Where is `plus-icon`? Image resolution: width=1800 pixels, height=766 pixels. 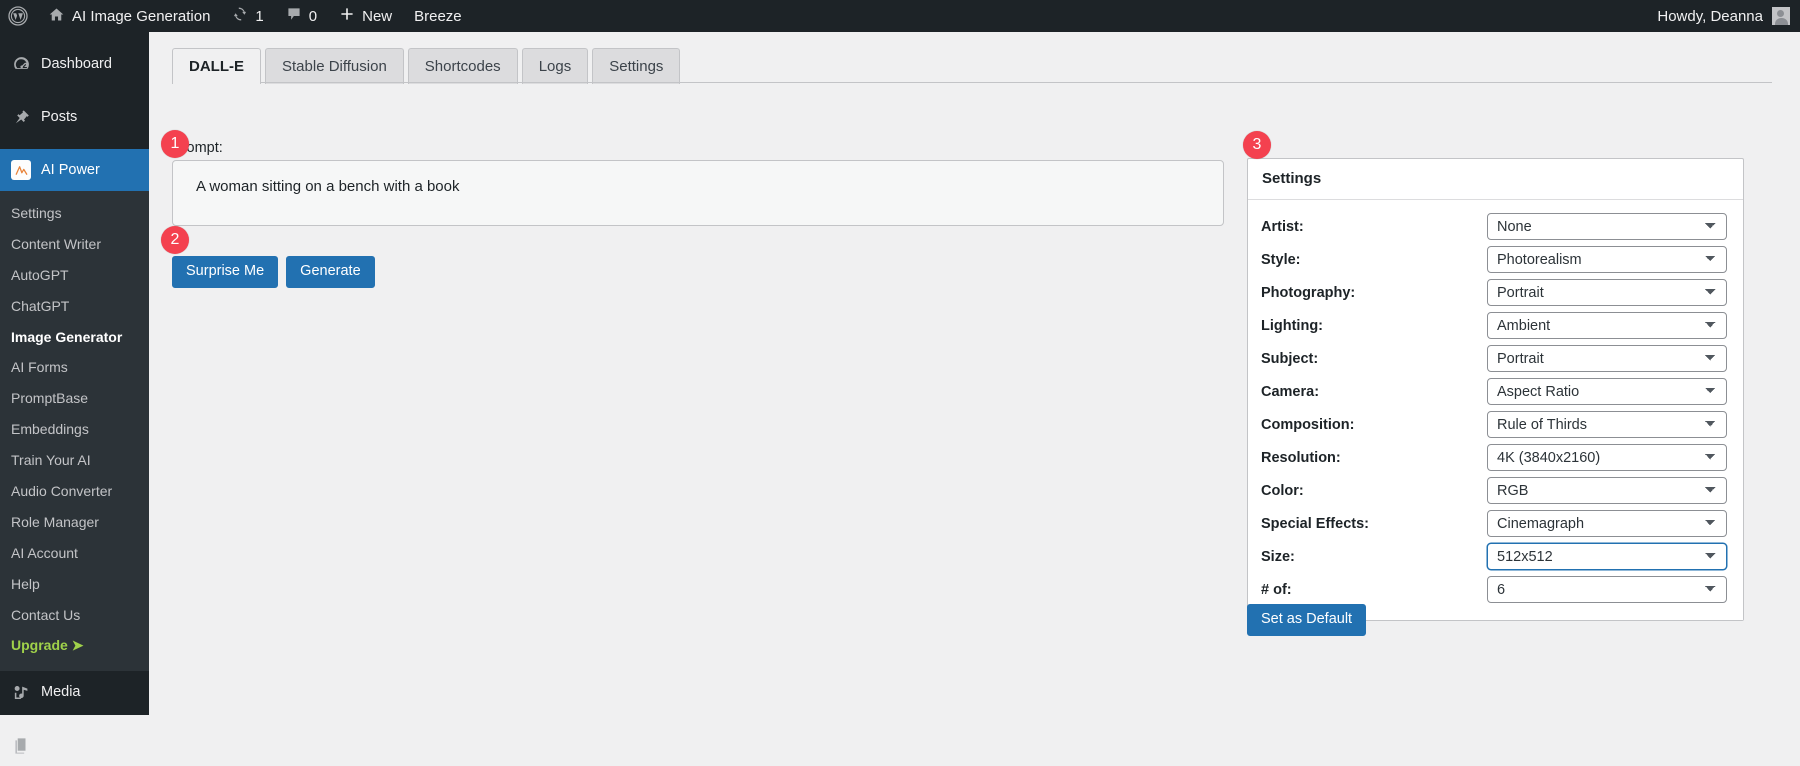 plus-icon is located at coordinates (347, 16).